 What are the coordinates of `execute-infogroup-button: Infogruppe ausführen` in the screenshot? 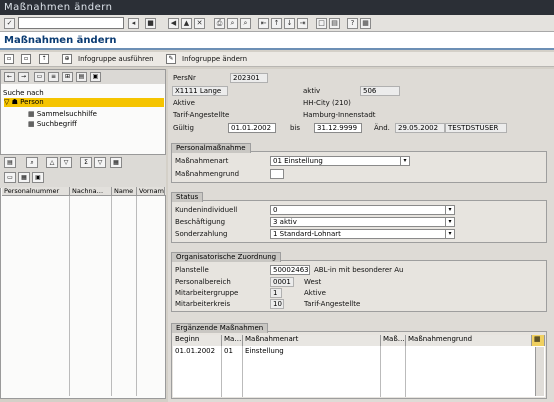 It's located at (109, 59).